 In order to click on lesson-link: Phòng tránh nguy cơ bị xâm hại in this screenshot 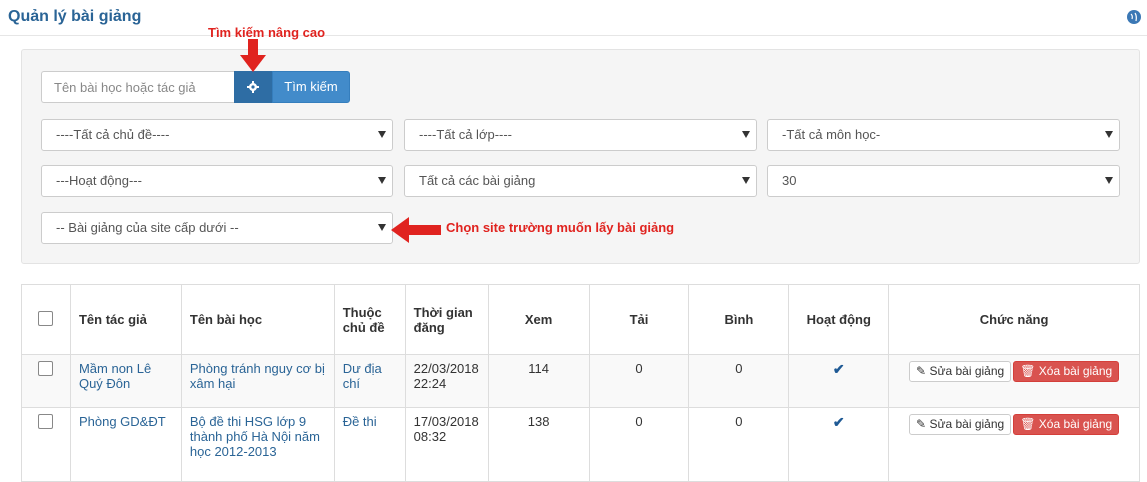, I will do `click(257, 376)`.